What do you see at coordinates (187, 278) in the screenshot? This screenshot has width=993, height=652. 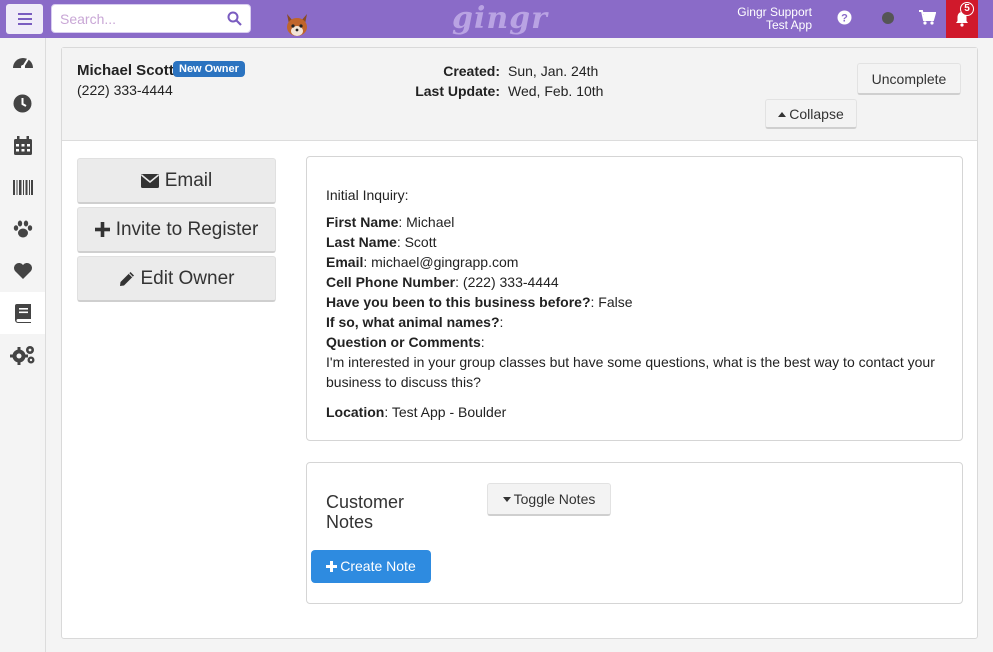 I see `edit-owner-label: Edit Owner` at bounding box center [187, 278].